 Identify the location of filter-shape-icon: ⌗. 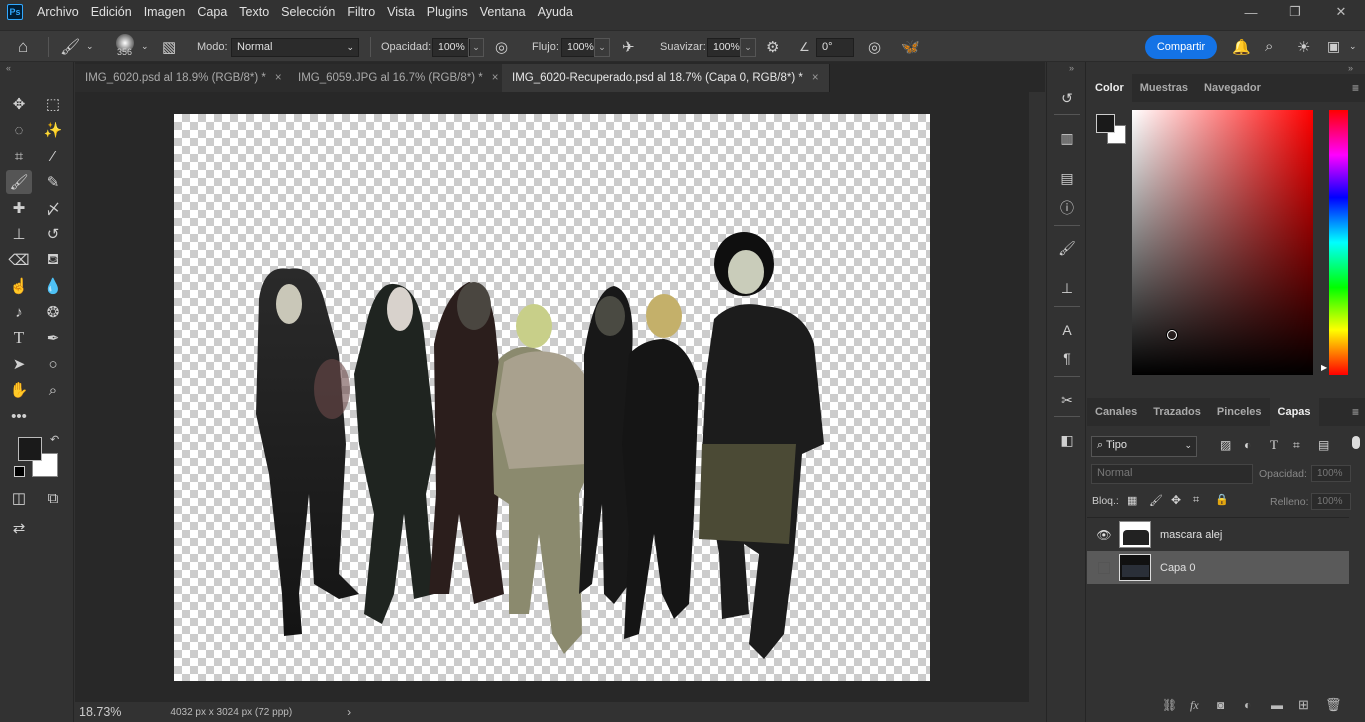
(1296, 445).